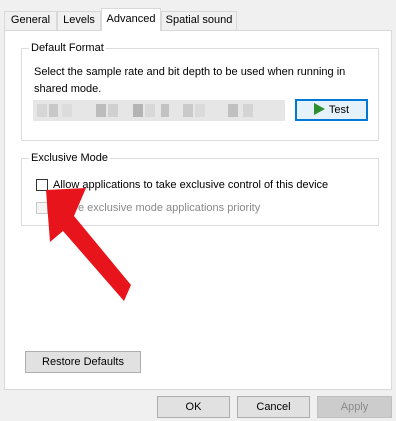  Describe the element at coordinates (169, 208) in the screenshot. I see `priority-label: e exclusive mode applications priority` at that location.